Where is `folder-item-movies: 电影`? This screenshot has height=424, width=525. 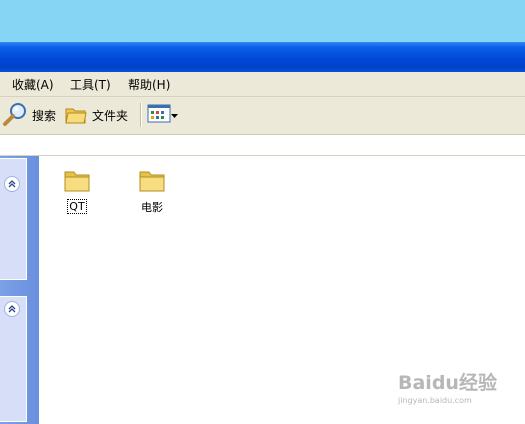
folder-item-movies: 电影 is located at coordinates (152, 190).